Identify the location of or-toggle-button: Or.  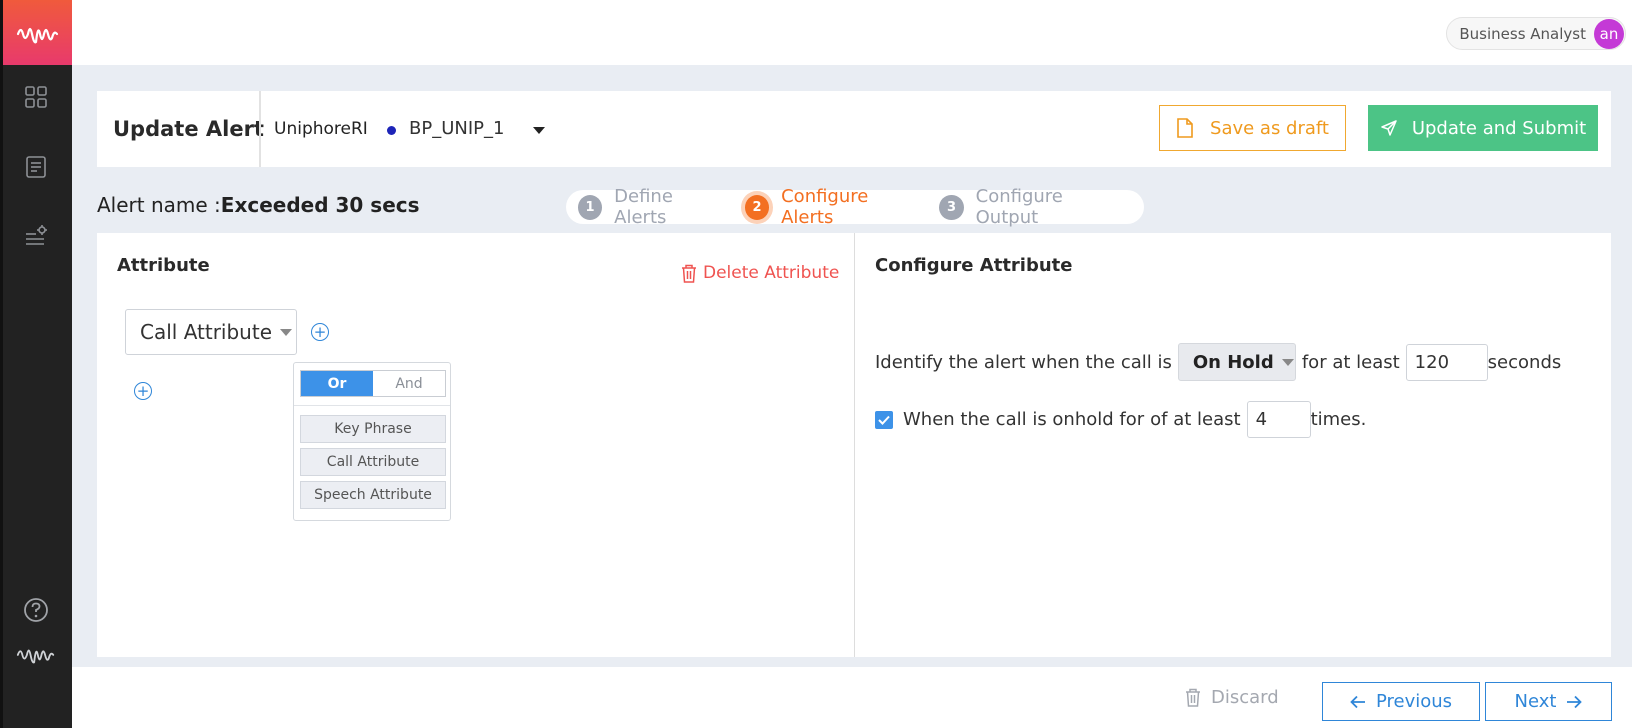
(337, 383).